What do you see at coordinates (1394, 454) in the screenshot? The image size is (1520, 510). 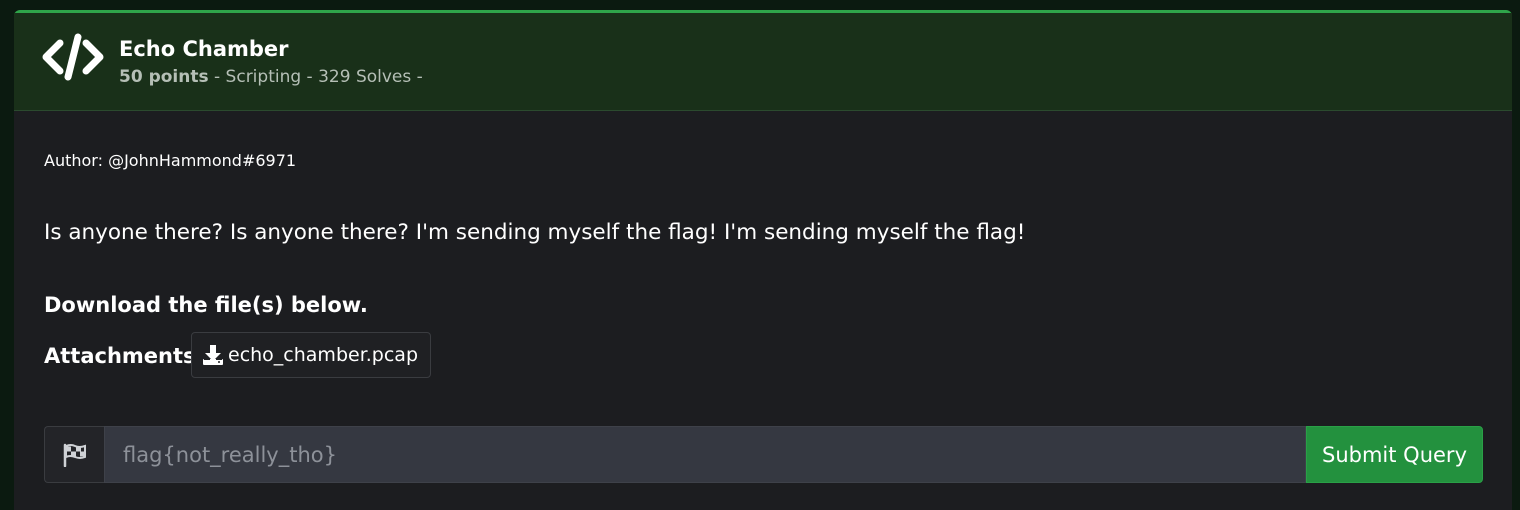 I see `submit-query-button: Submit Query` at bounding box center [1394, 454].